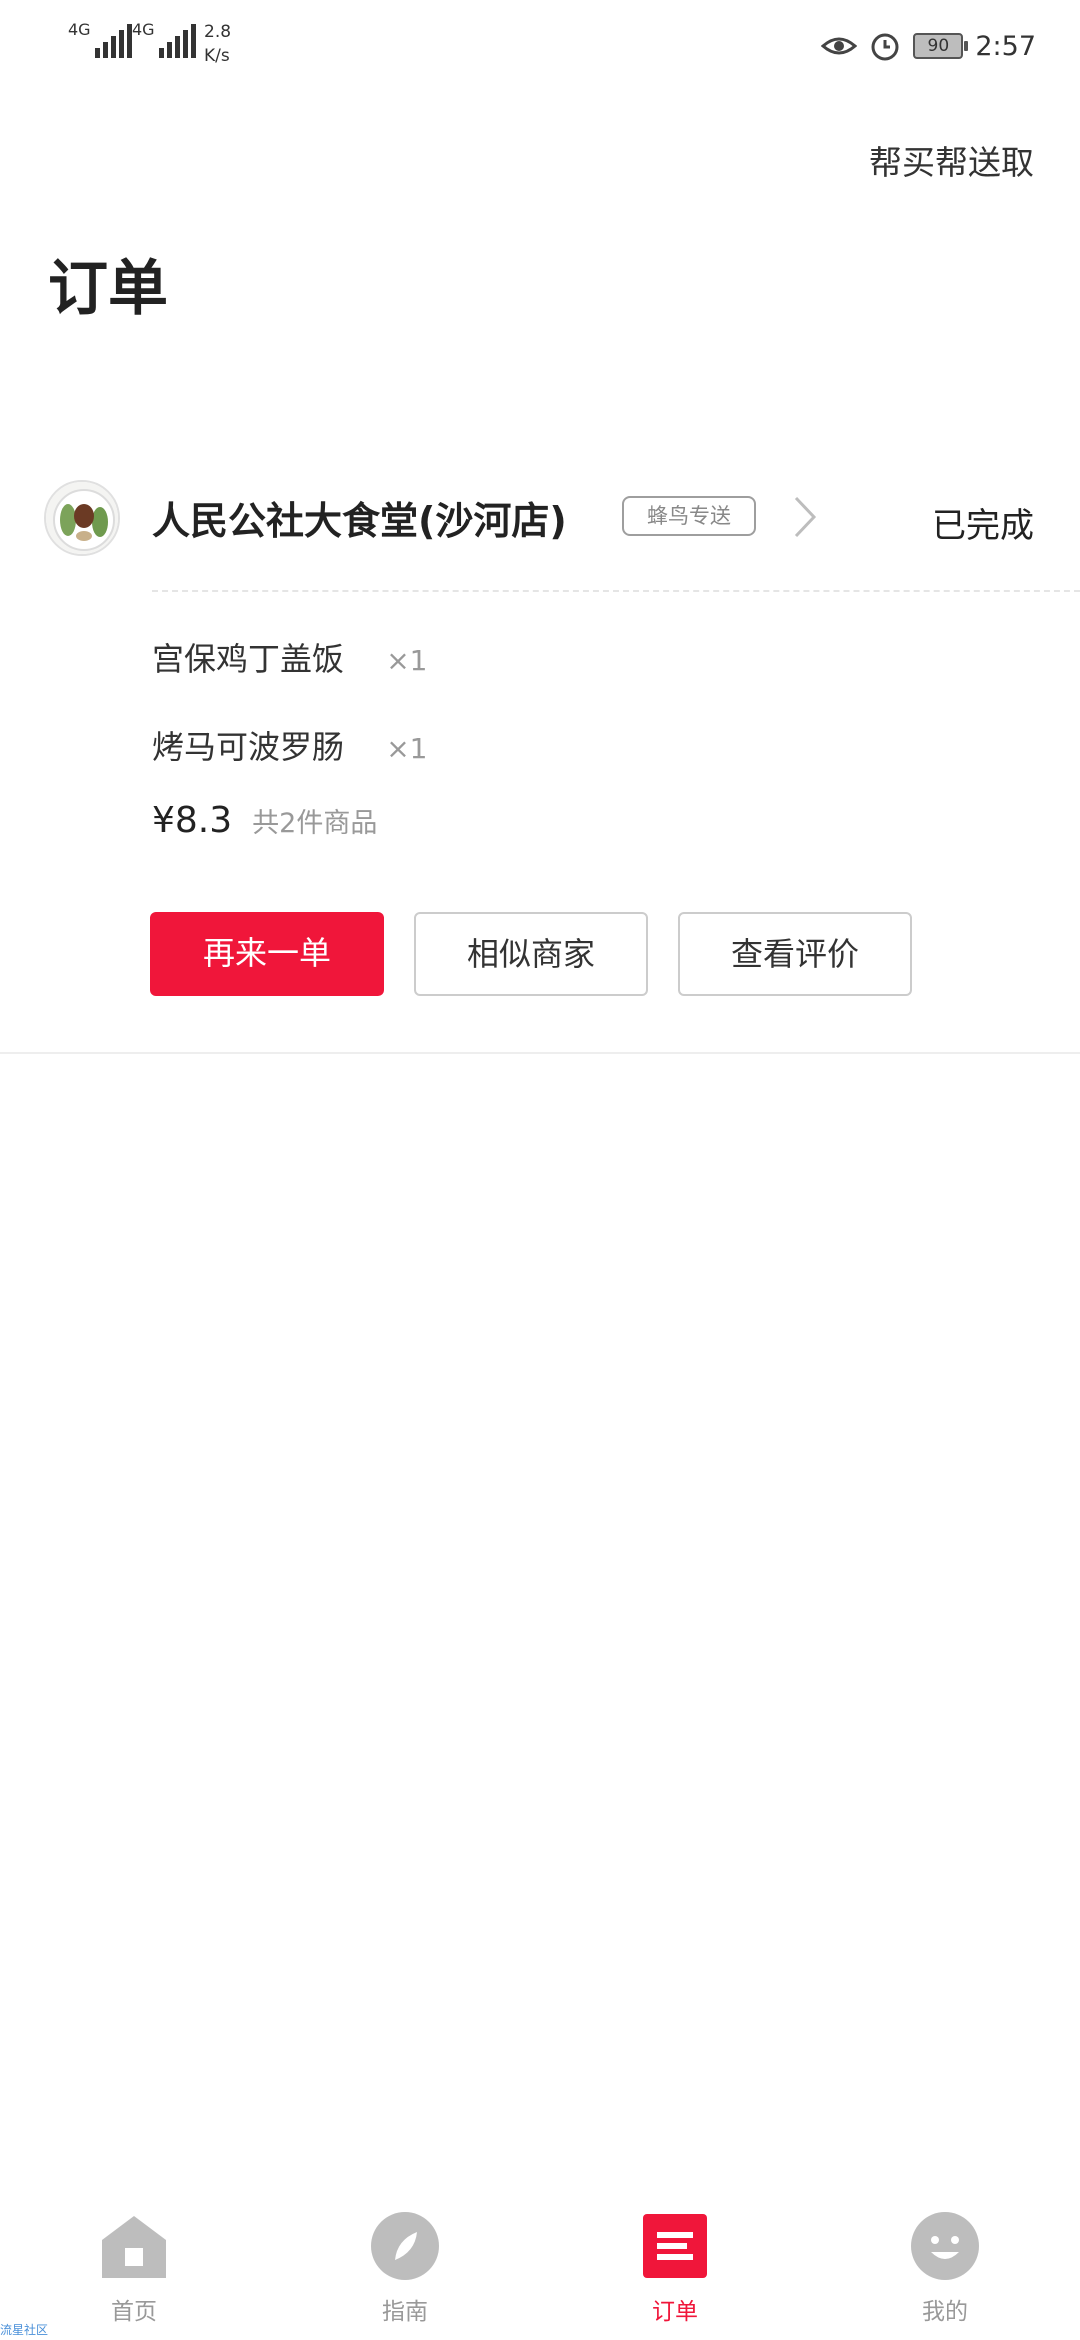  I want to click on total-price: ¥8.3, so click(192, 820).